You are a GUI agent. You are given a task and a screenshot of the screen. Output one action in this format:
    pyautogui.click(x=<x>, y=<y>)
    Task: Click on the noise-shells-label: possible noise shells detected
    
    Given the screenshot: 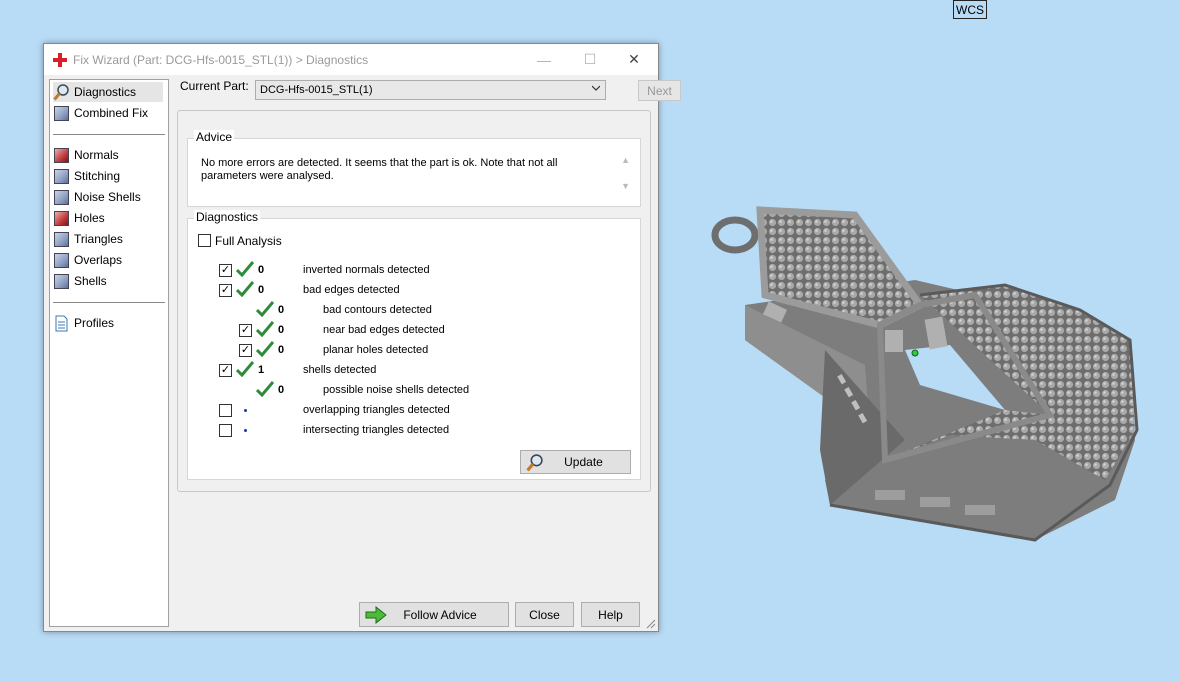 What is the action you would take?
    pyautogui.click(x=396, y=390)
    